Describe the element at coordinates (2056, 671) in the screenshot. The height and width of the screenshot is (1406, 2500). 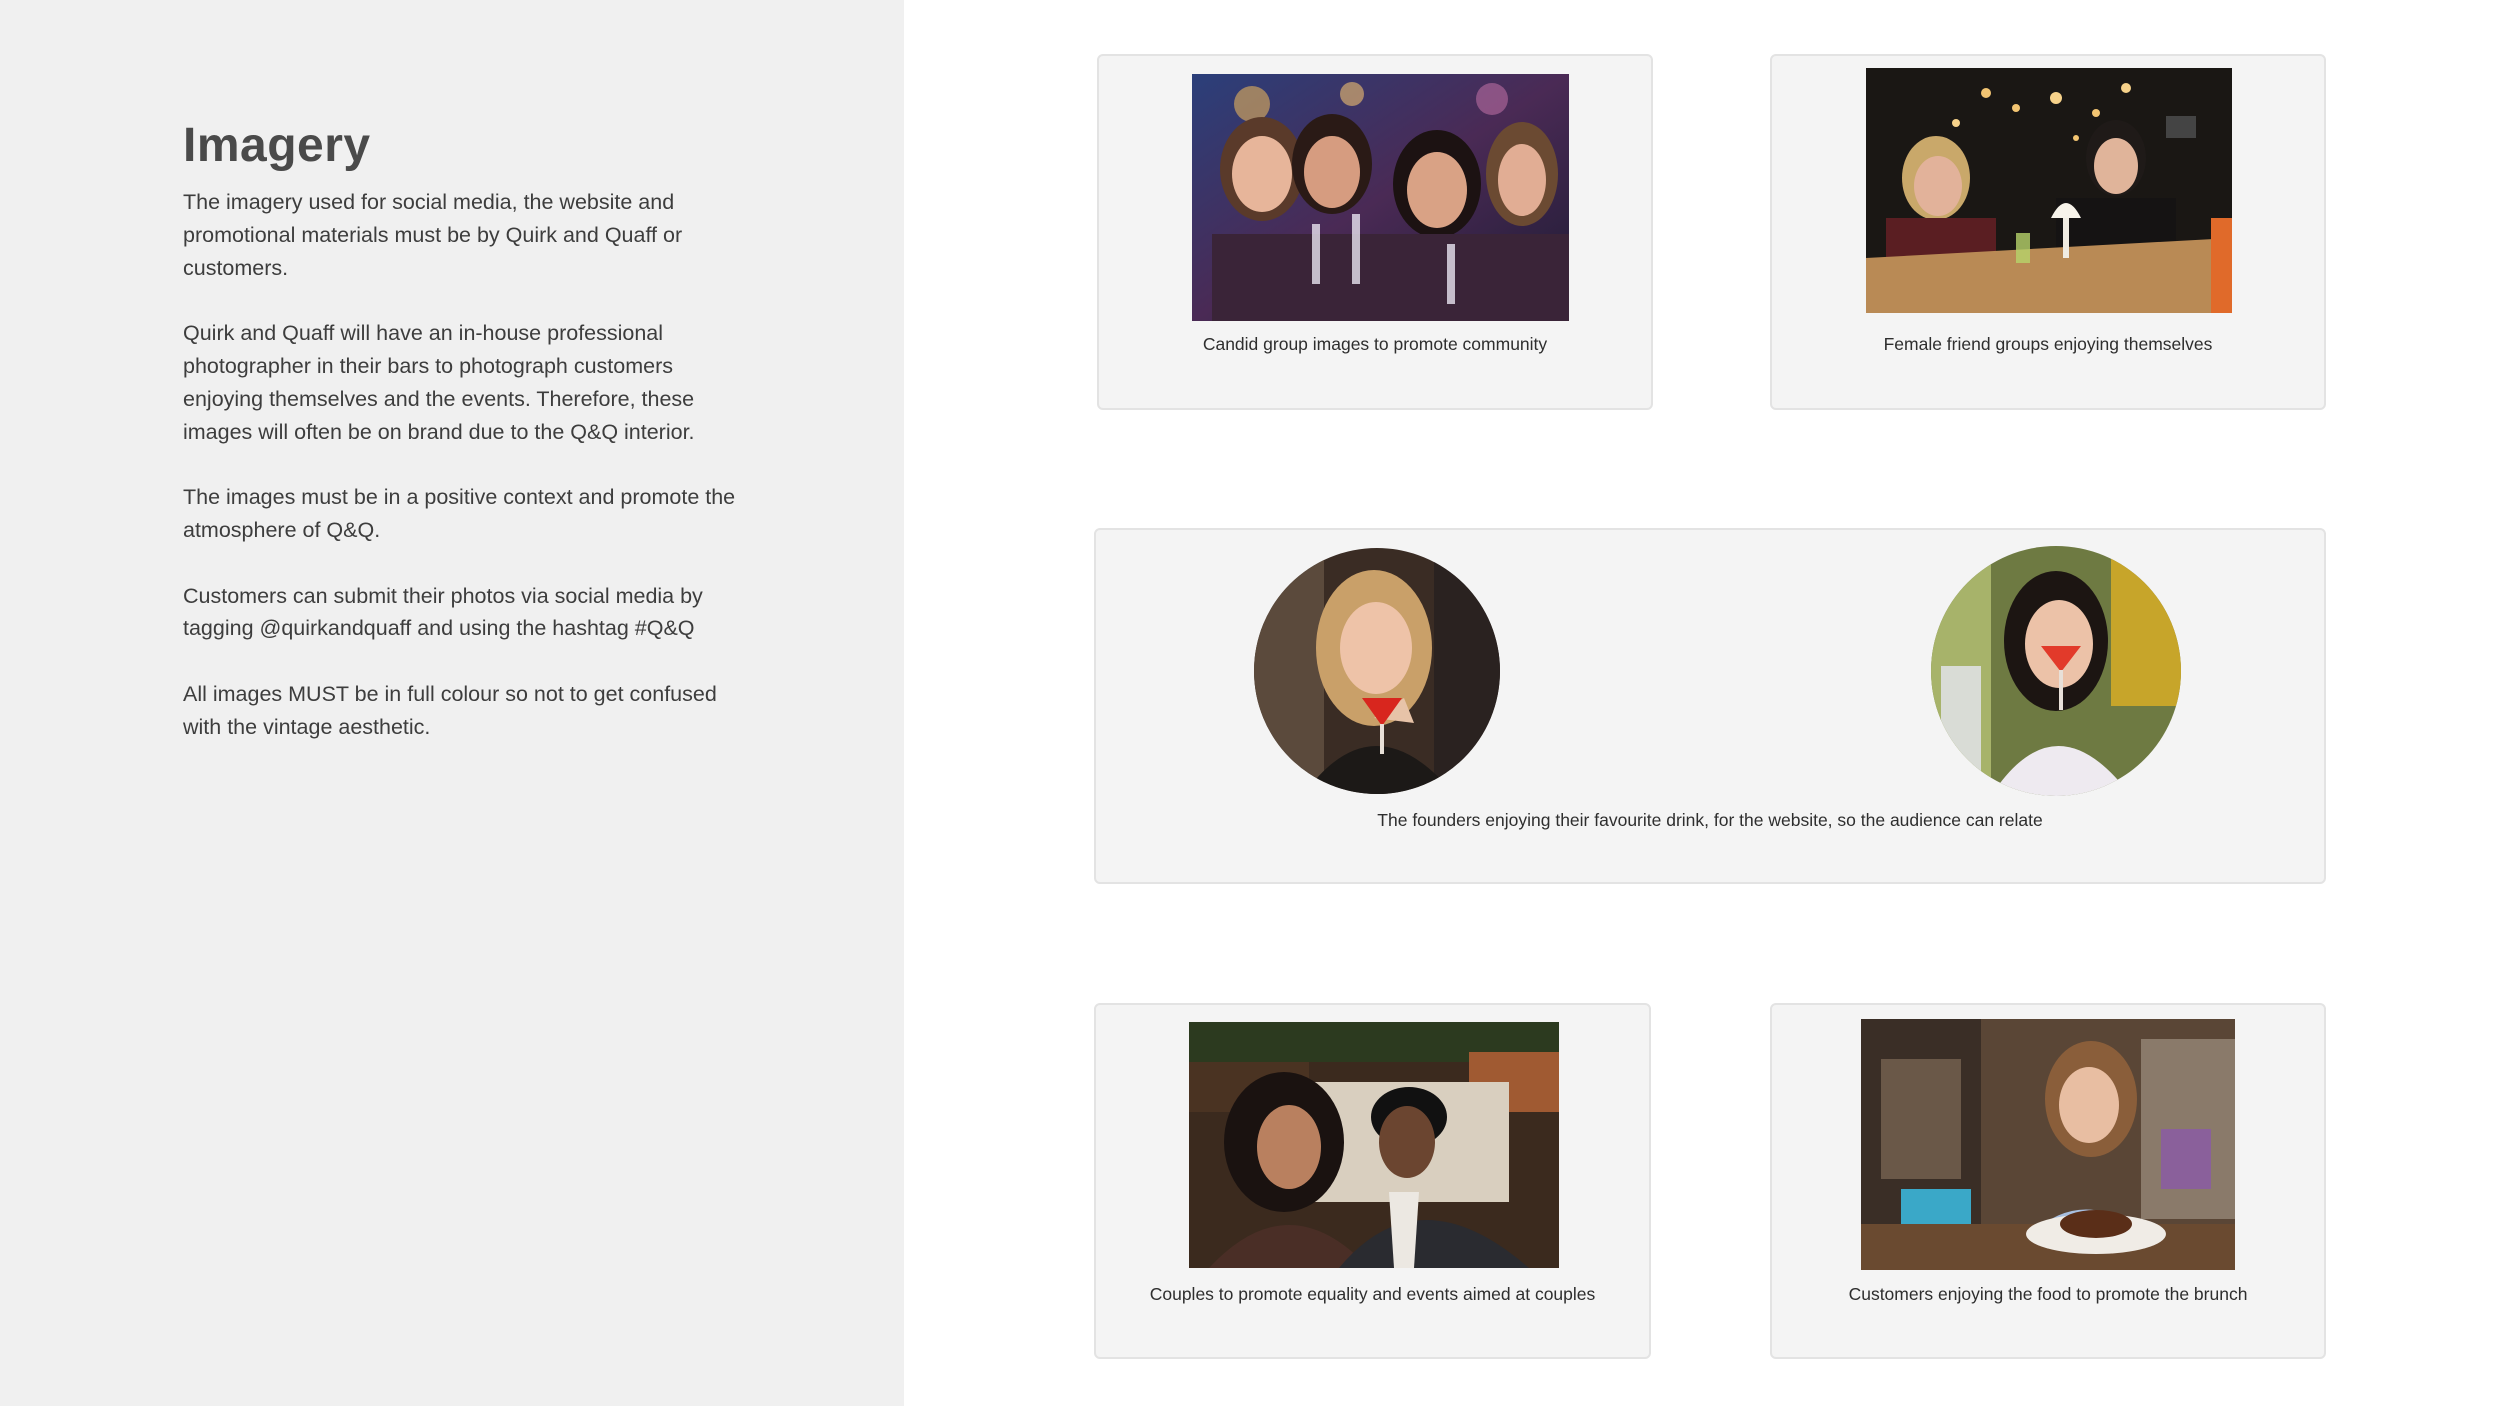
I see `founder-brunette-photo` at that location.